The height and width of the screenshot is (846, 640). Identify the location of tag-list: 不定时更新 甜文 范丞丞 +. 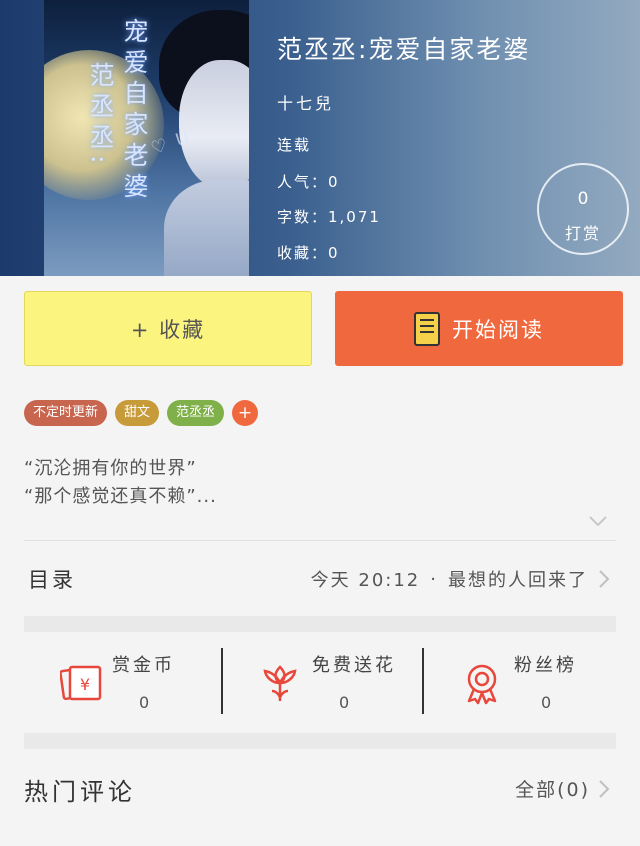
(141, 413).